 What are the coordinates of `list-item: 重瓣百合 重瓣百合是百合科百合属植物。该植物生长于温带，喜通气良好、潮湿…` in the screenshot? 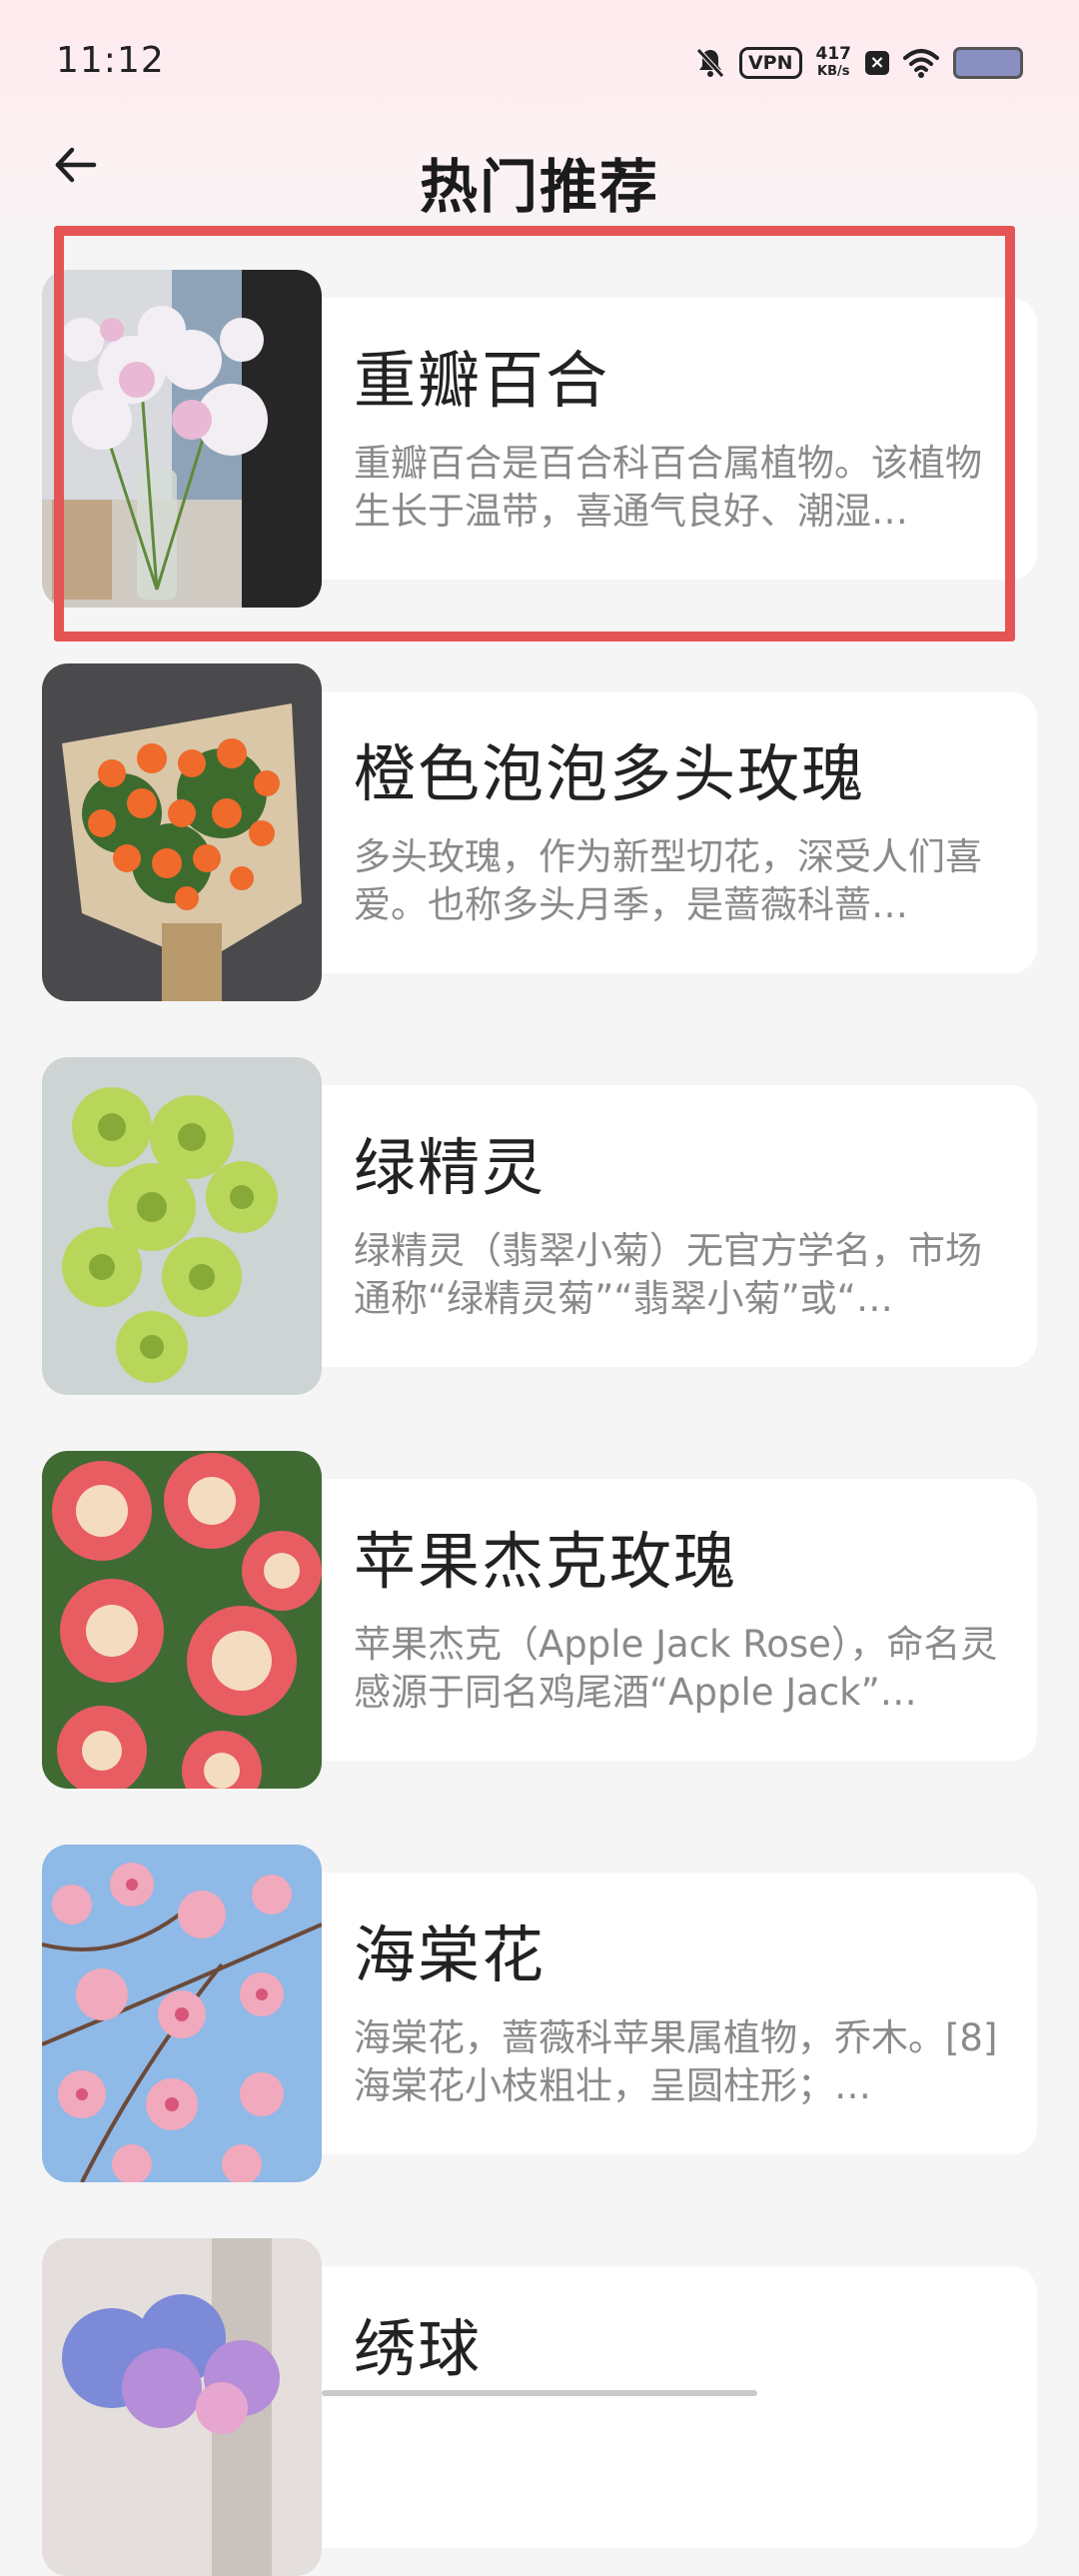 It's located at (539, 439).